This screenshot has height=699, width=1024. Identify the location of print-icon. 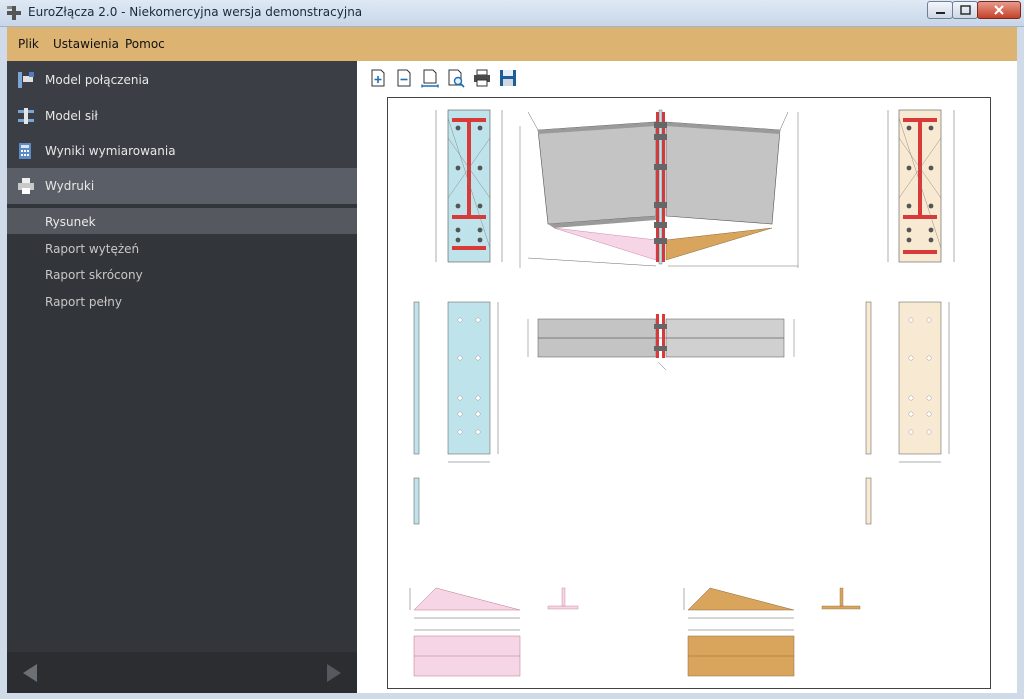
(482, 78).